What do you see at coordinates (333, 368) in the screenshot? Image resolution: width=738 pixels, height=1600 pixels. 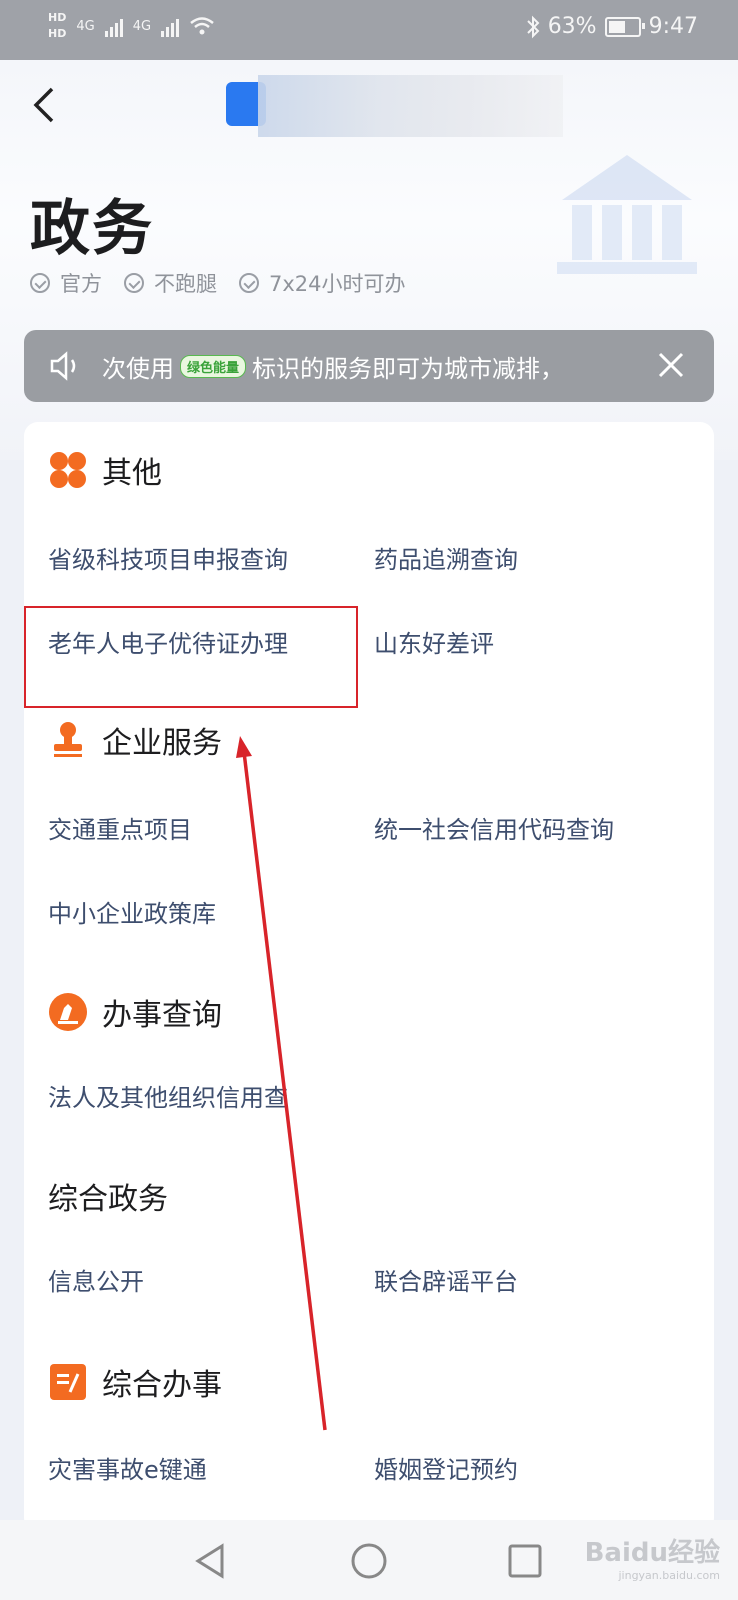 I see `notice-text: 次使用 绿色能量 标识的服务即可为城市减排，` at bounding box center [333, 368].